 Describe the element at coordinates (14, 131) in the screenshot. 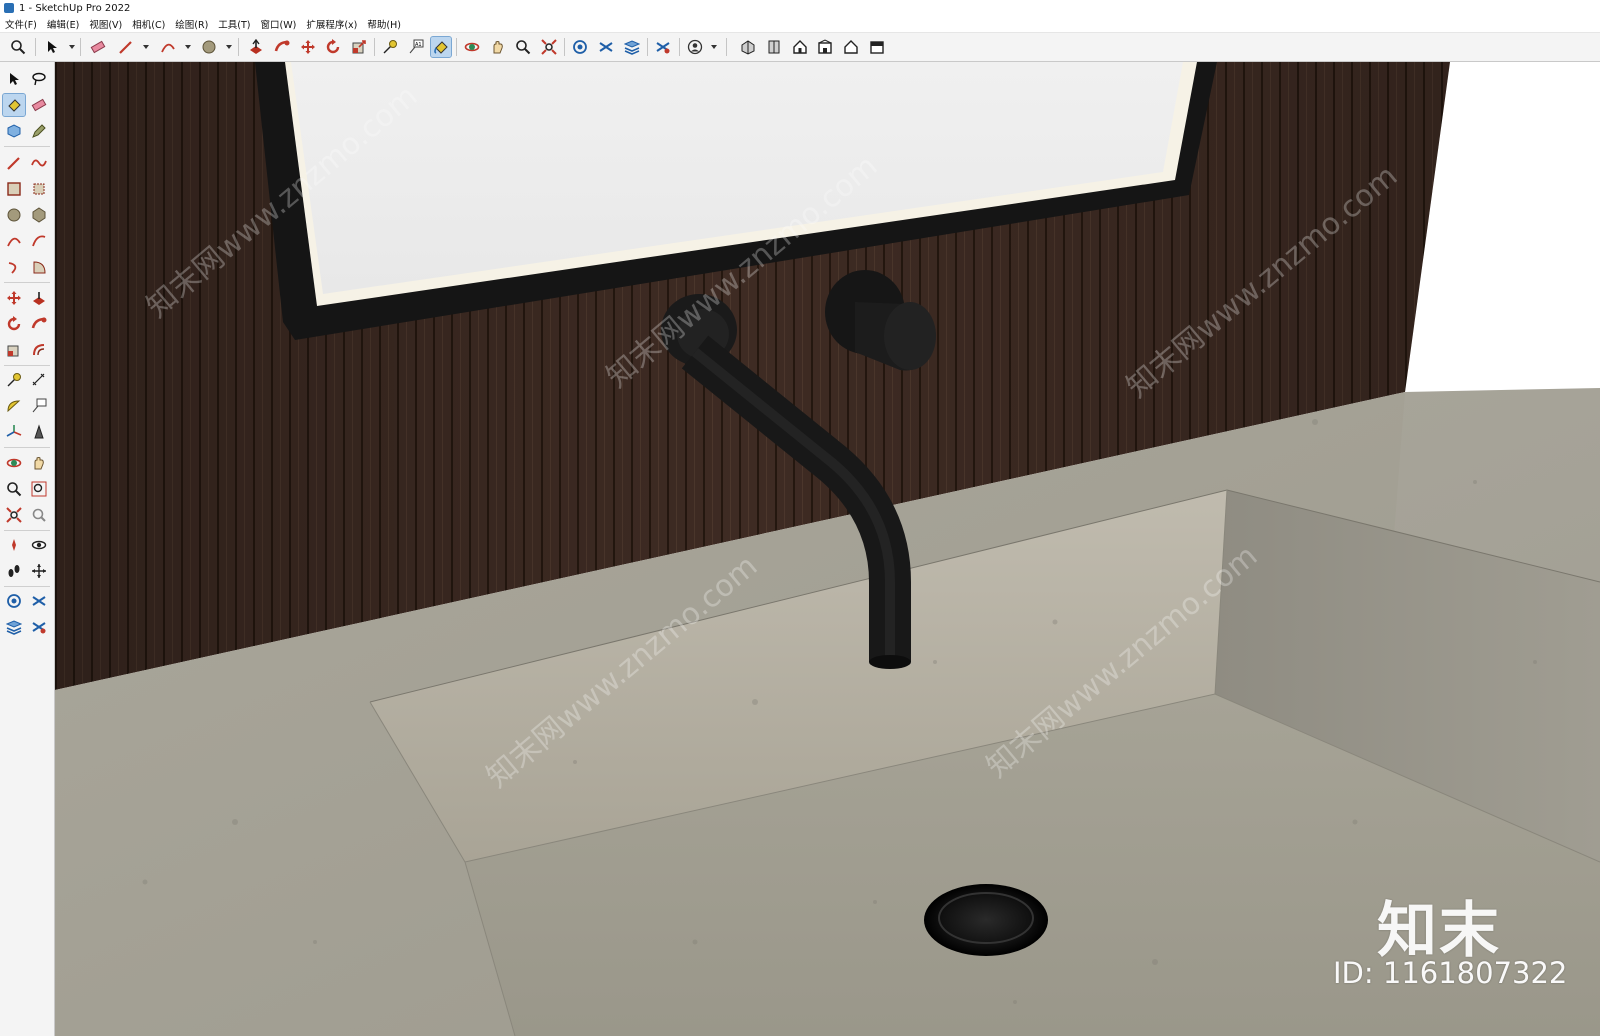

I see `component-icon` at that location.